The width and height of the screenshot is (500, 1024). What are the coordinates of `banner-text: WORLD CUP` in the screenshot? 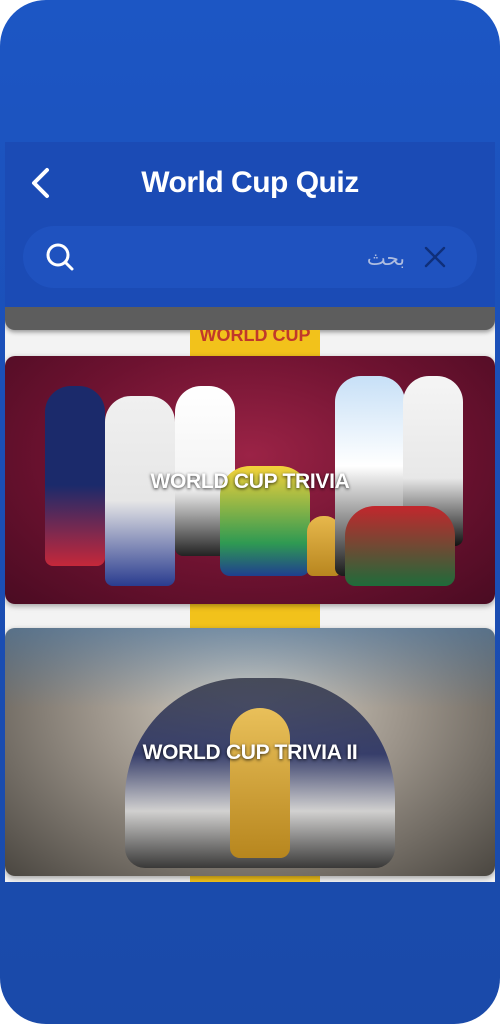 It's located at (255, 337).